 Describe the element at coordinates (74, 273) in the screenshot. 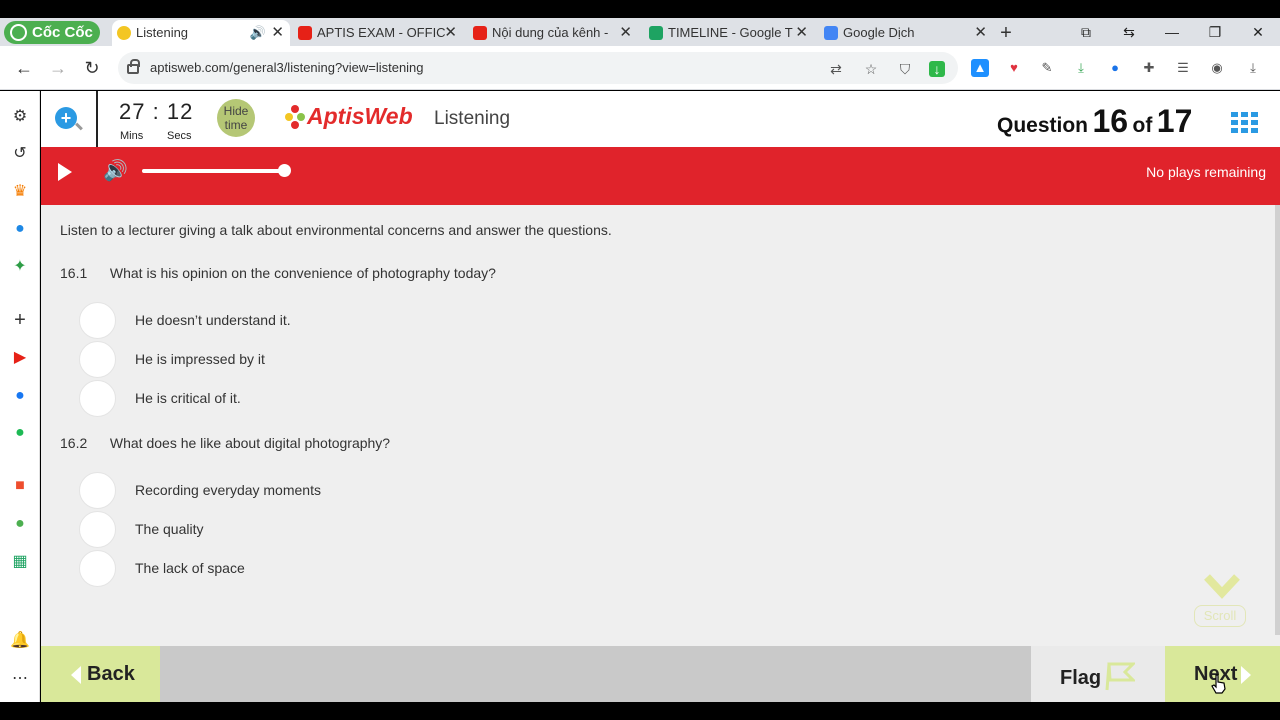

I see `question-number: 16.1` at that location.